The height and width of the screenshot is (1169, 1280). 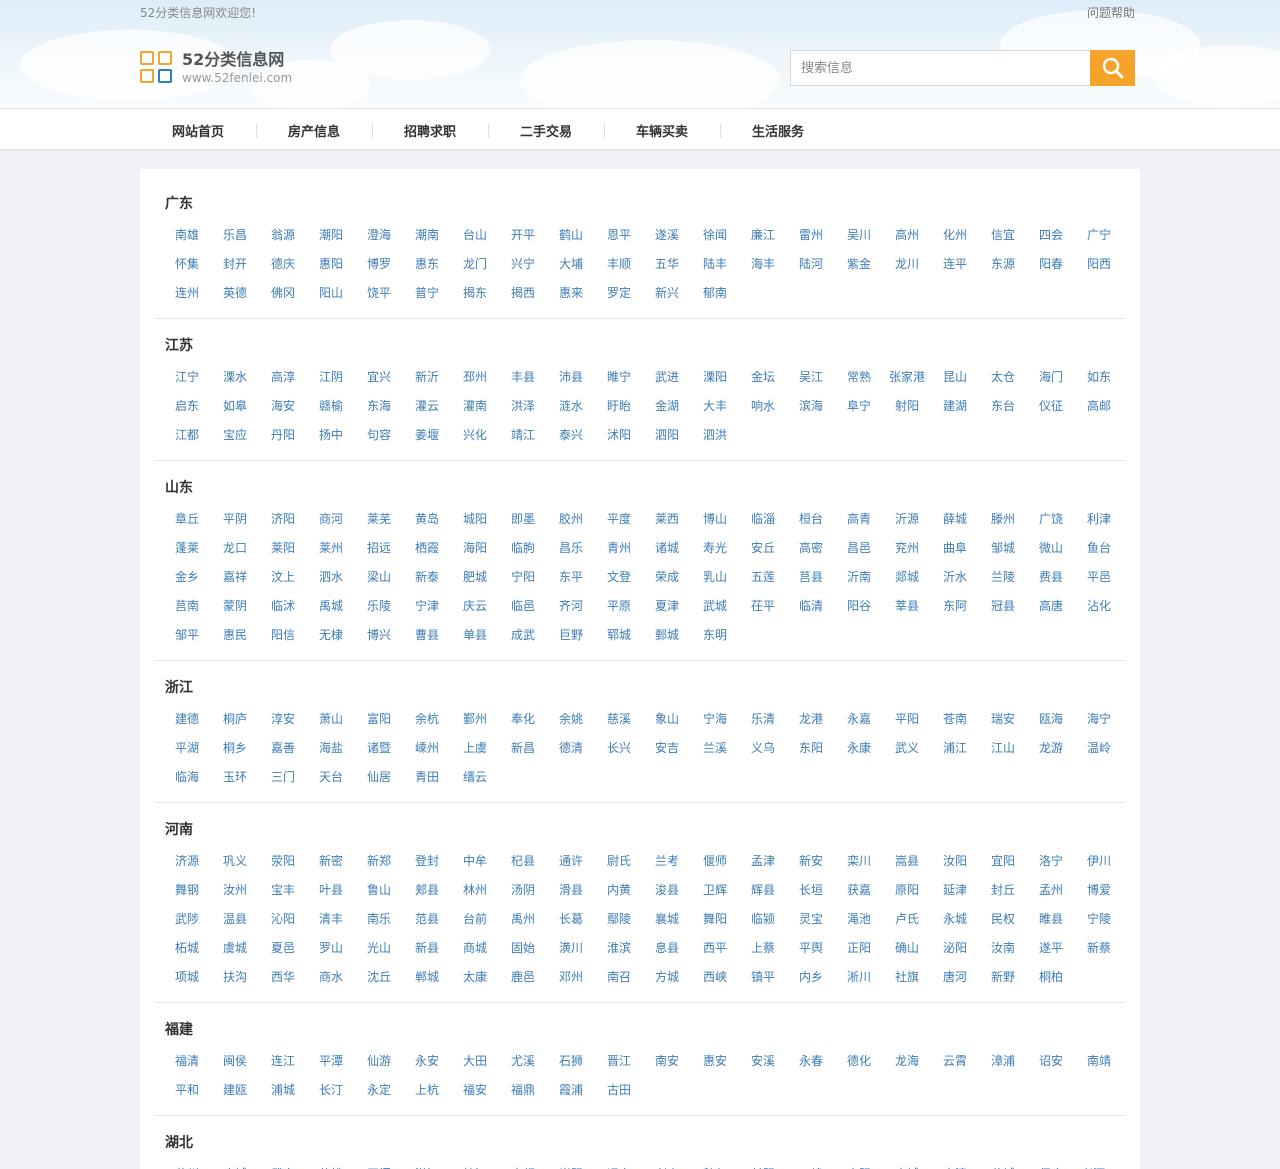 I want to click on city-link: 廉江, so click(x=763, y=235).